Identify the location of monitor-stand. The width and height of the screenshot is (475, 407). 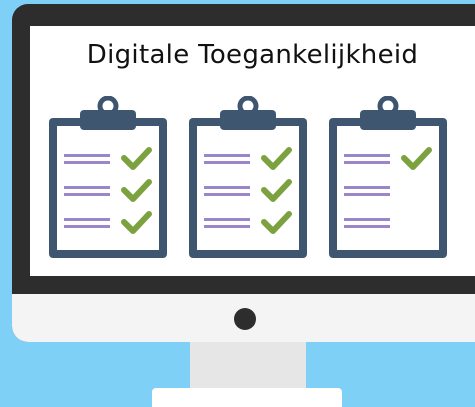
(248, 367).